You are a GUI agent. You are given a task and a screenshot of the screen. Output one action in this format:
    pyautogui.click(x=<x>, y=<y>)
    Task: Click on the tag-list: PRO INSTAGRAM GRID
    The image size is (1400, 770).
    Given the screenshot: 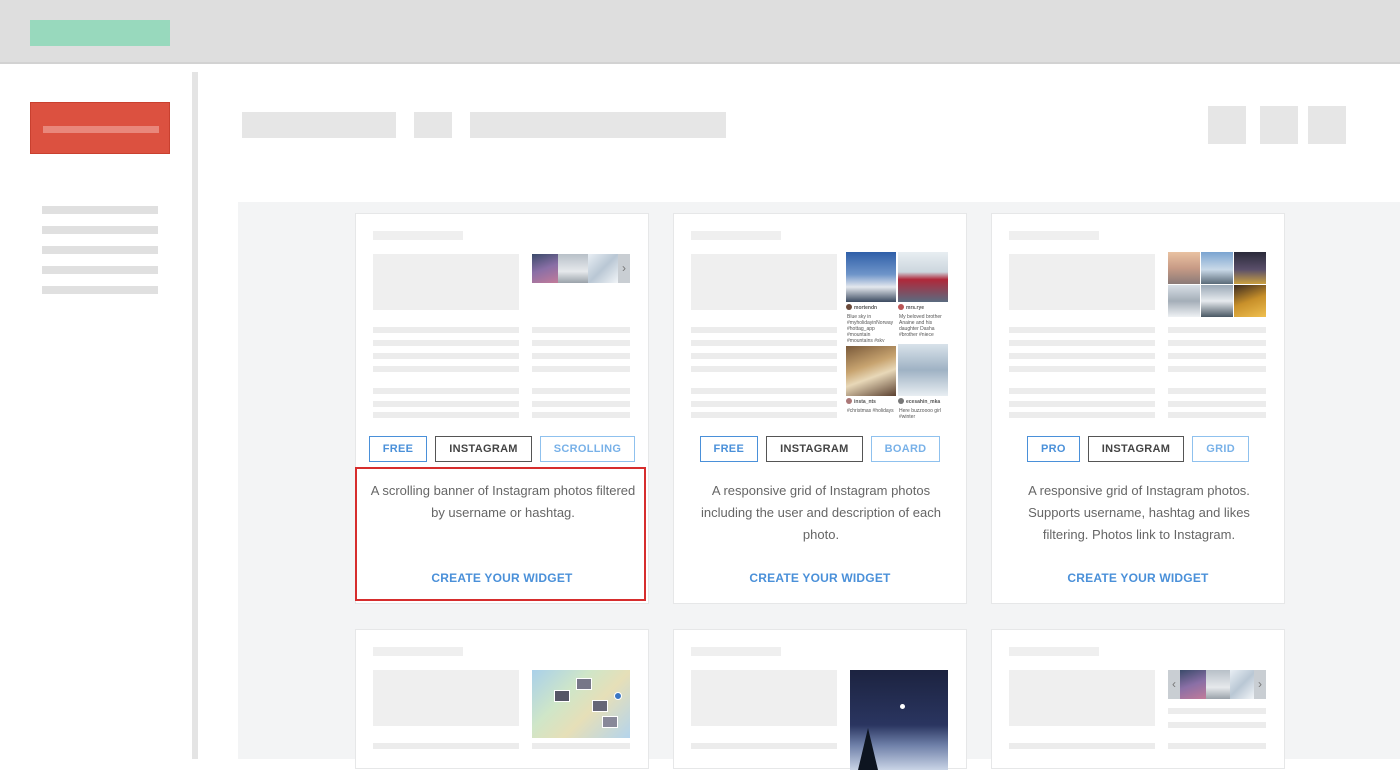 What is the action you would take?
    pyautogui.click(x=1138, y=449)
    